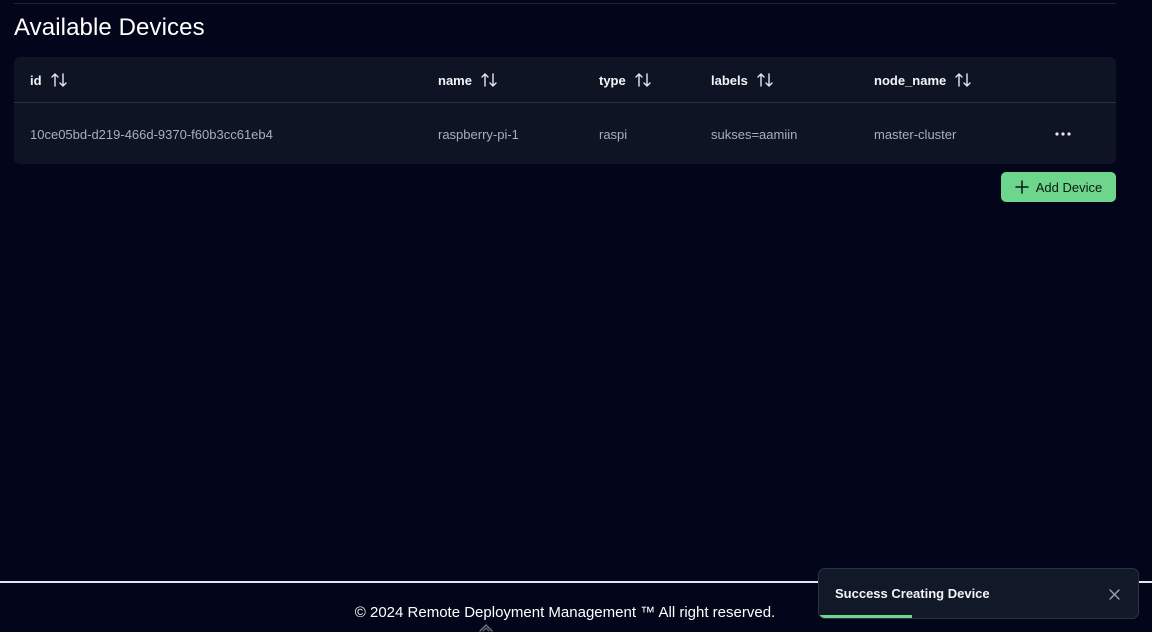 Image resolution: width=1152 pixels, height=632 pixels. I want to click on plus-icon, so click(1022, 187).